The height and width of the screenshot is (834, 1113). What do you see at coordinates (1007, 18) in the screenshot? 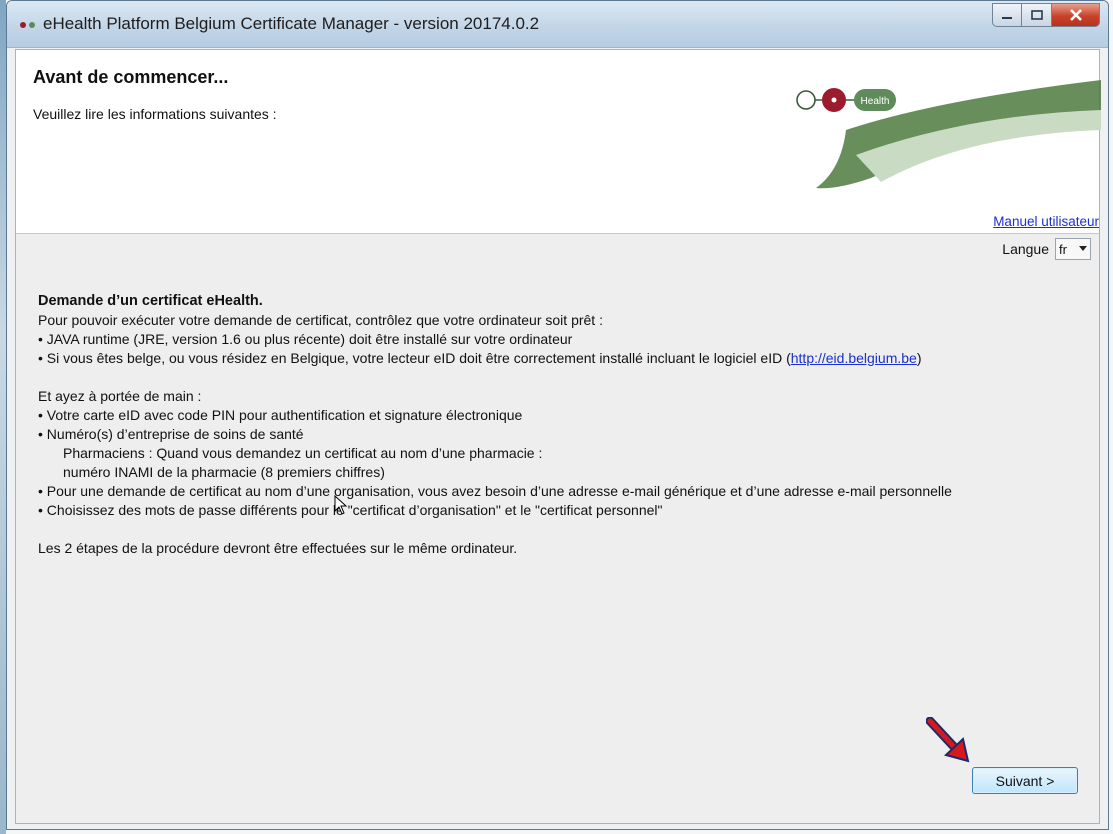
I see `minimize-icon` at bounding box center [1007, 18].